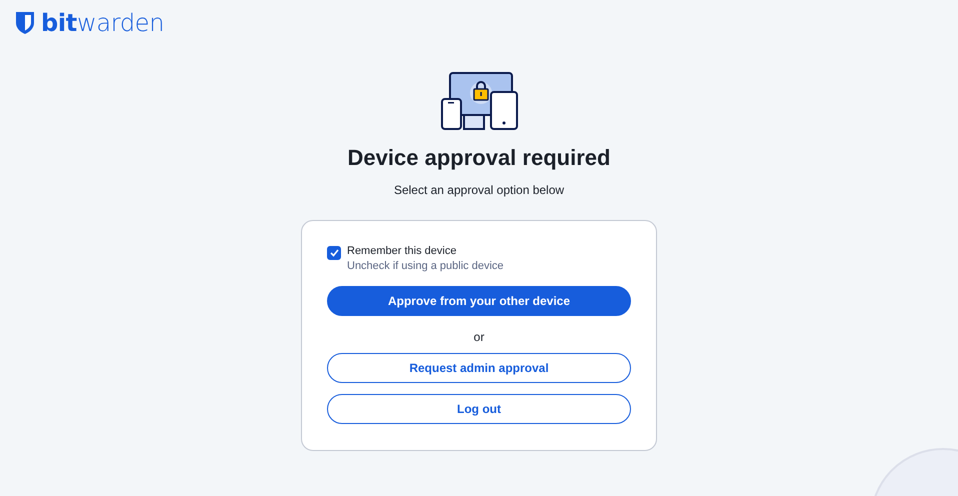 This screenshot has width=958, height=496. What do you see at coordinates (479, 158) in the screenshot?
I see `page-title: Device approval required` at bounding box center [479, 158].